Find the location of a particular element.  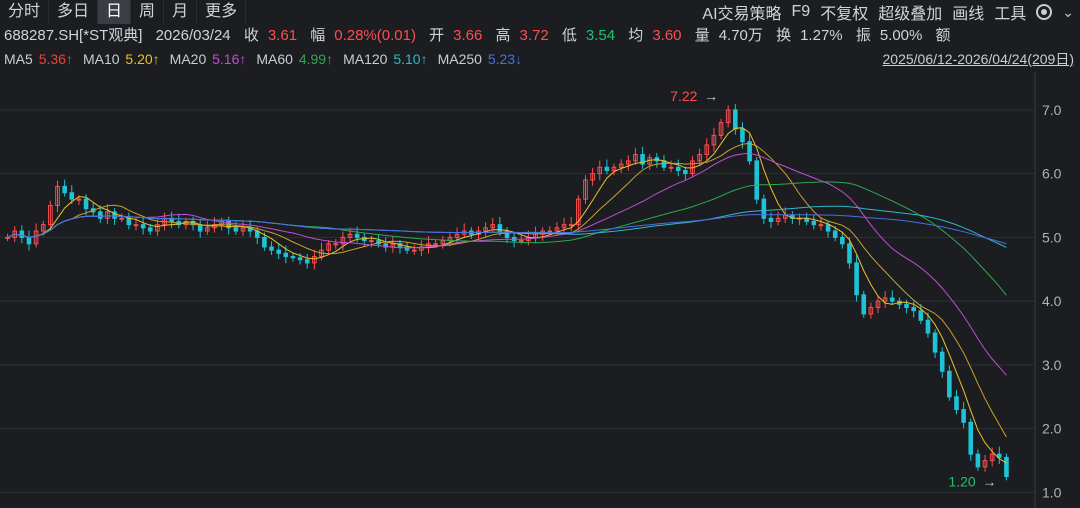

overlay-button: 超级叠加 is located at coordinates (910, 12).